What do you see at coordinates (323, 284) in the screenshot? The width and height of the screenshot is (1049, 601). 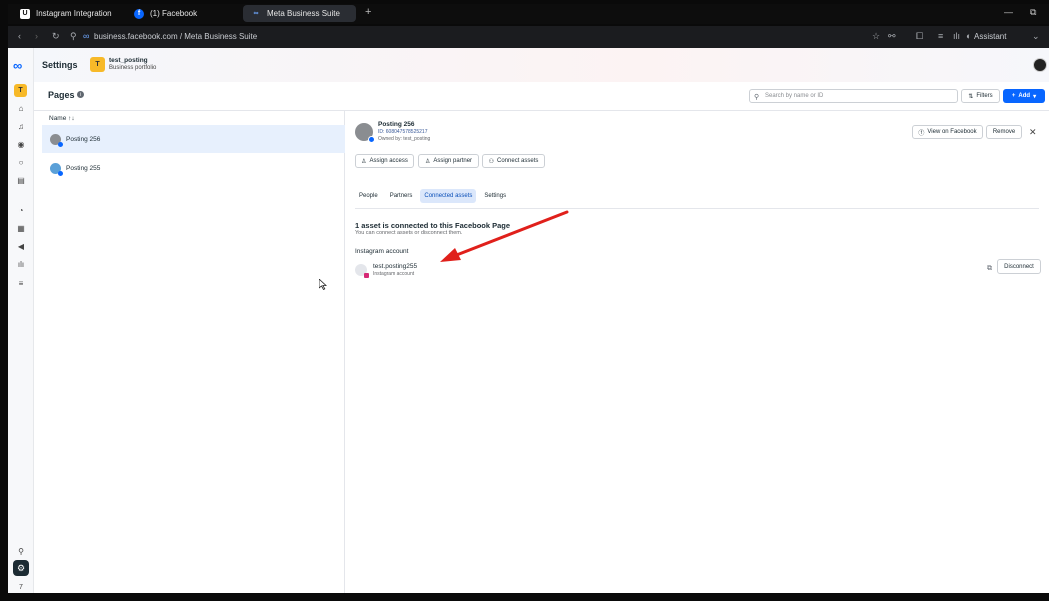 I see `mouse-cursor-icon` at bounding box center [323, 284].